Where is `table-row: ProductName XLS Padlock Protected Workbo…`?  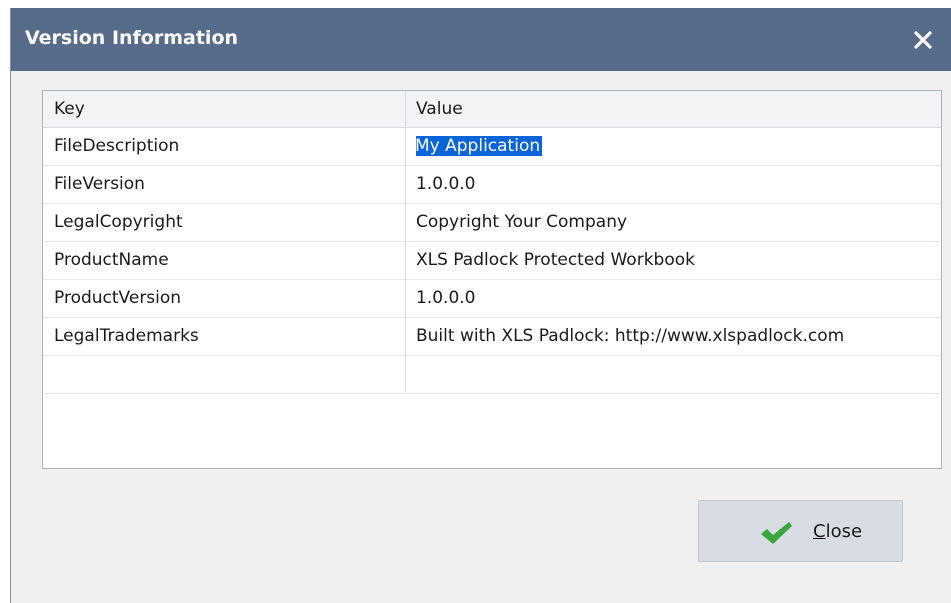 table-row: ProductName XLS Padlock Protected Workbo… is located at coordinates (492, 261).